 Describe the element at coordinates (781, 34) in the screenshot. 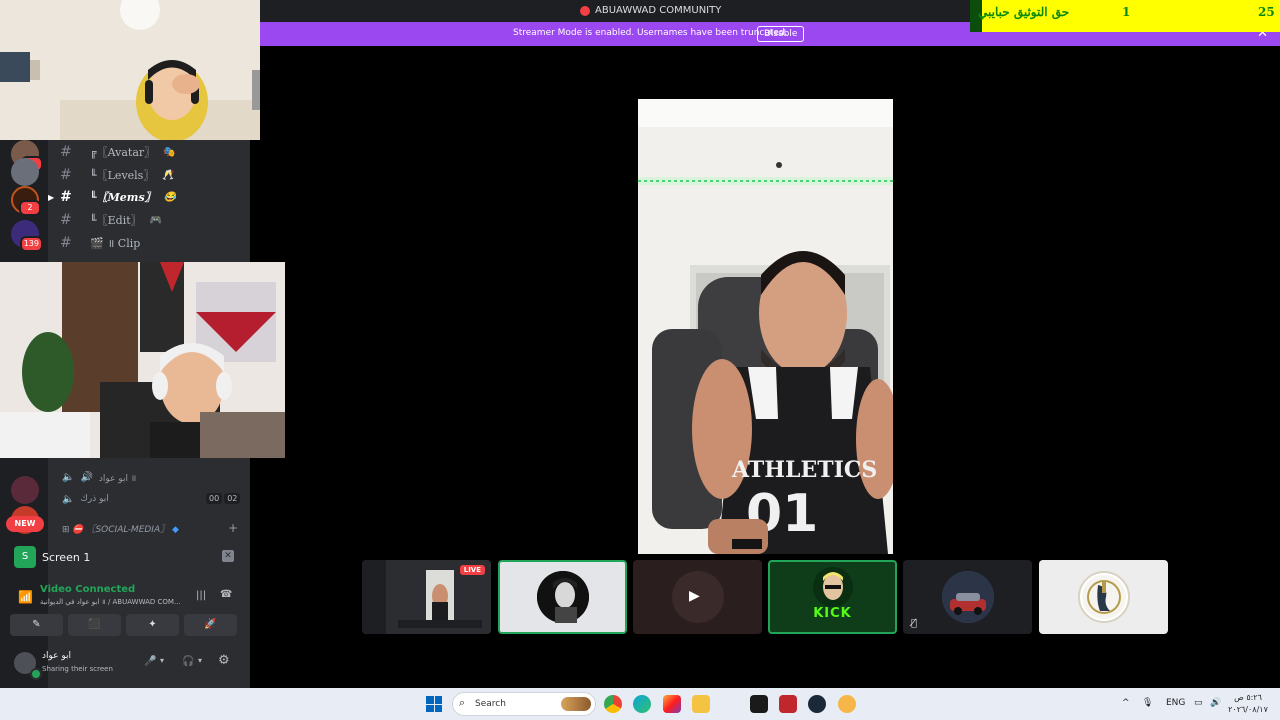

I see `disable-streamer-mode-button: Disable` at that location.